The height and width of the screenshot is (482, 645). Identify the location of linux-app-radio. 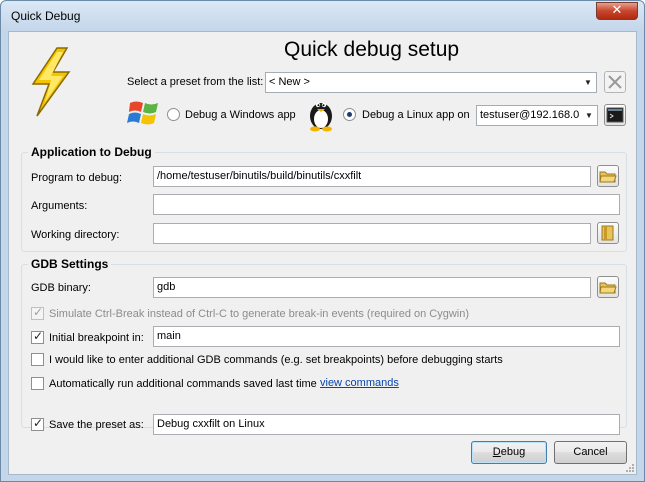
(349, 114).